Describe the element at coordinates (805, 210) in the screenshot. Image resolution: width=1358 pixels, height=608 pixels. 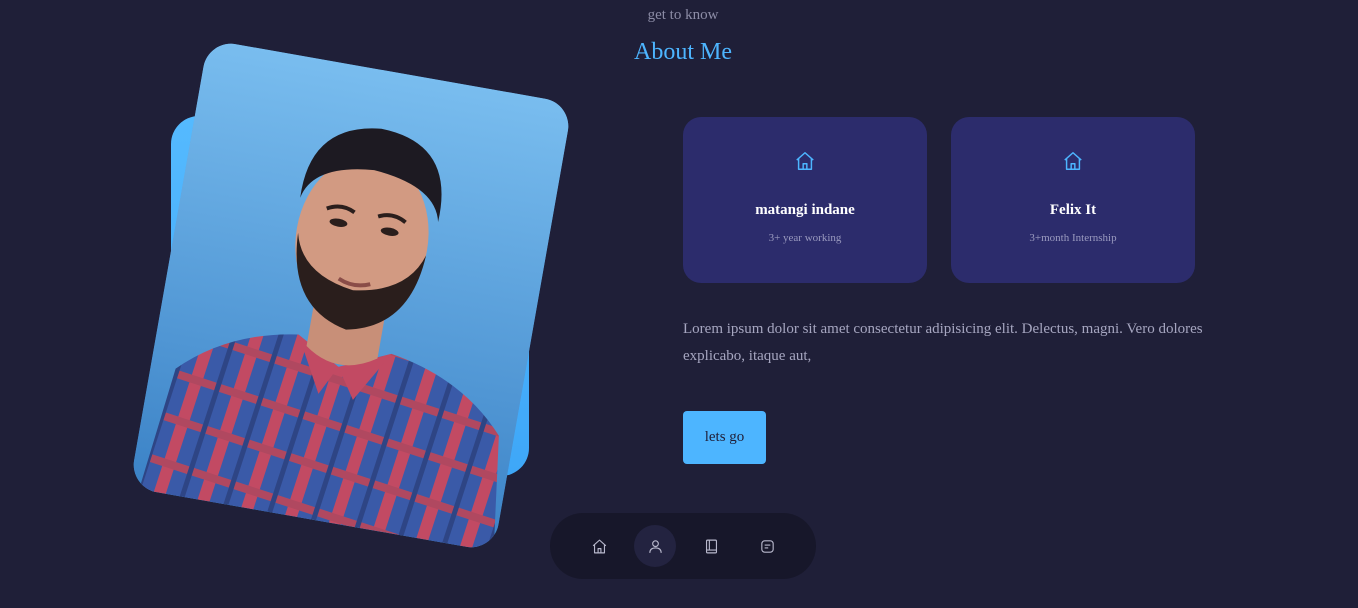
I see `card-title: matangi indane` at that location.